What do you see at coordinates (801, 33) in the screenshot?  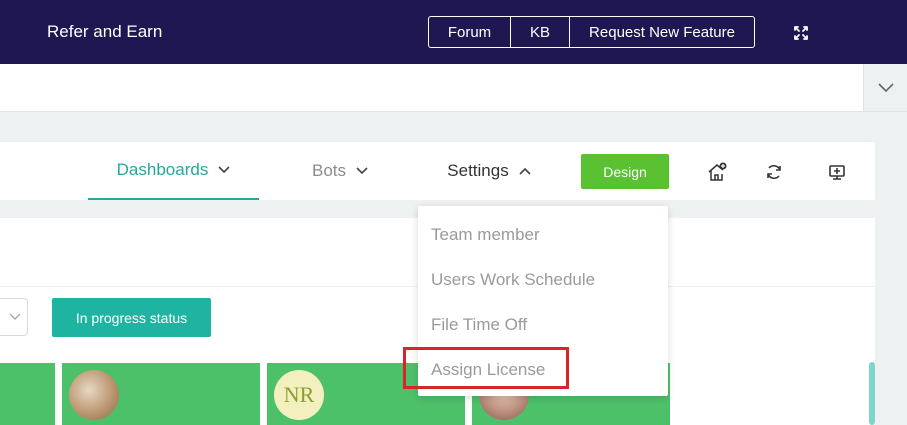 I see `expand-icon` at bounding box center [801, 33].